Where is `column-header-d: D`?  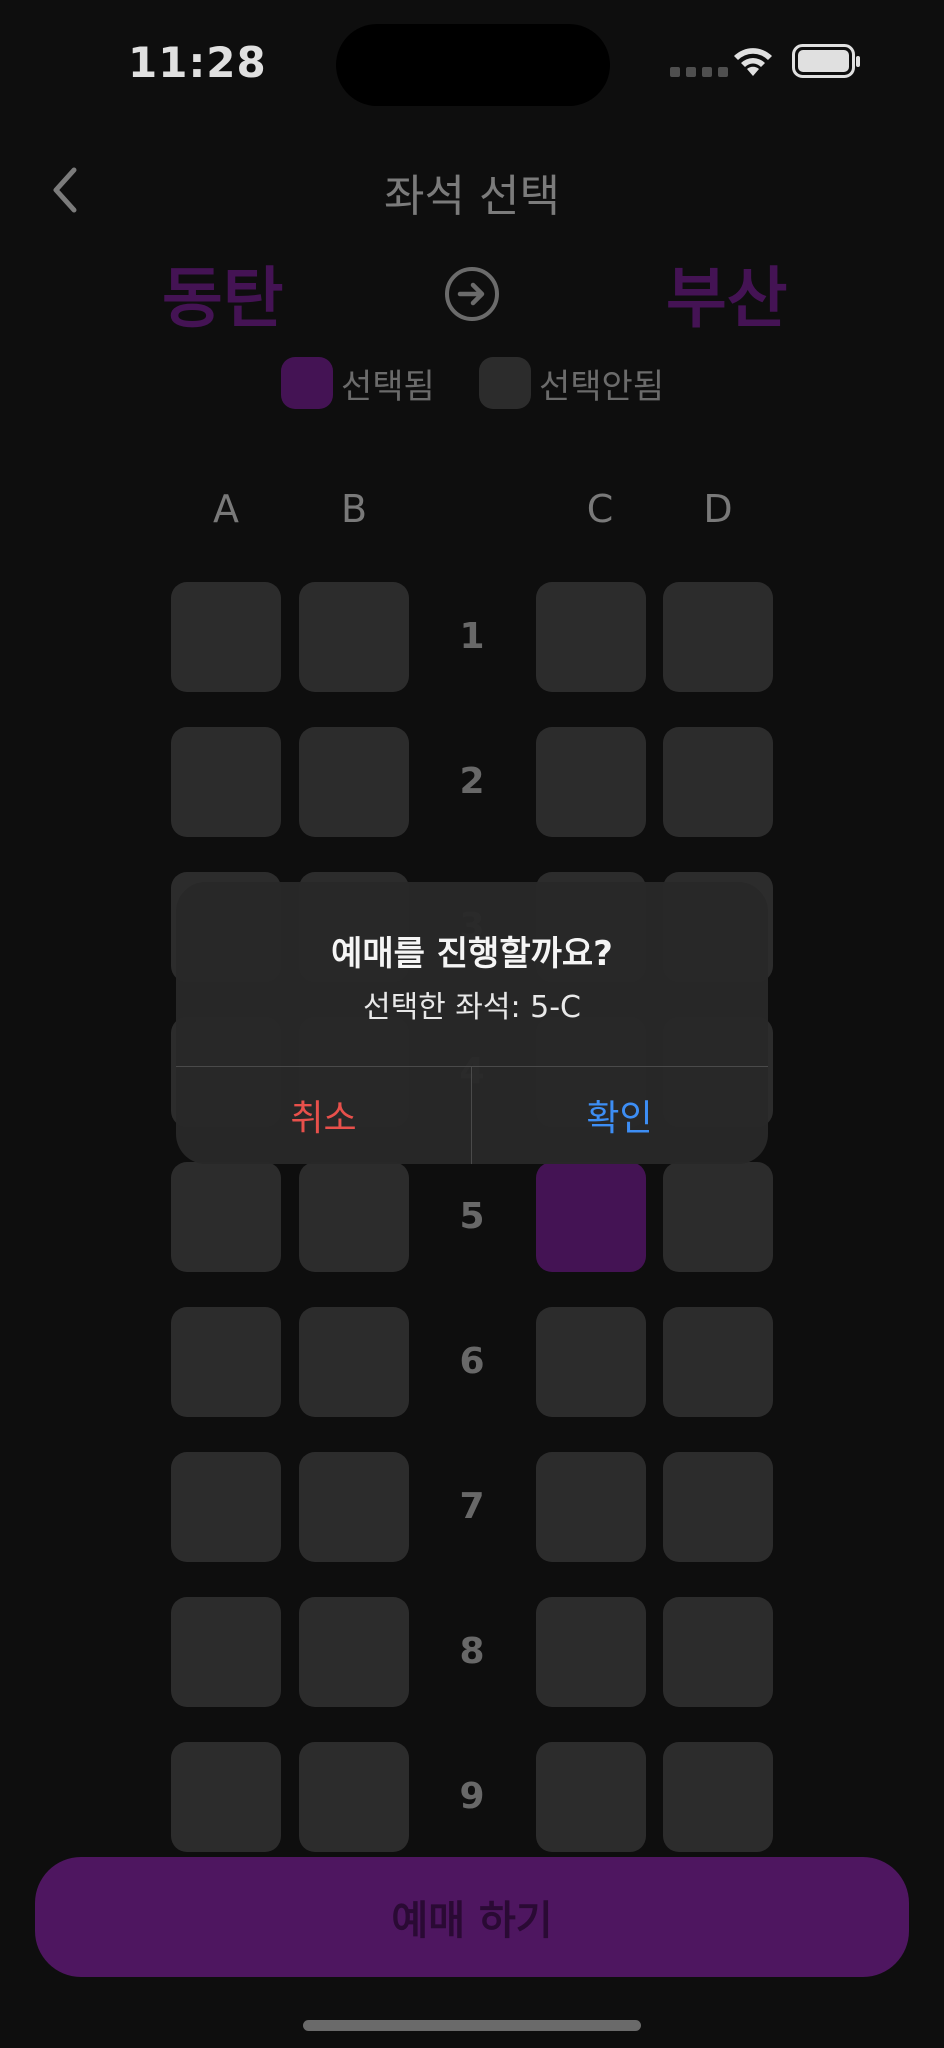 column-header-d: D is located at coordinates (718, 509).